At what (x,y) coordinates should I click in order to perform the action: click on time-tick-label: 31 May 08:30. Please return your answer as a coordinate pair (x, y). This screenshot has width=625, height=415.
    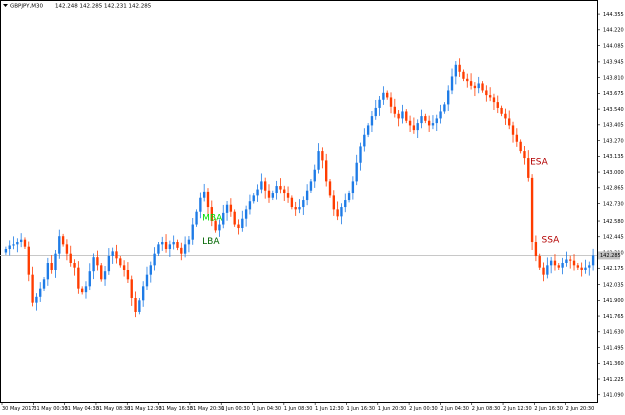
    Looking at the image, I should click on (113, 409).